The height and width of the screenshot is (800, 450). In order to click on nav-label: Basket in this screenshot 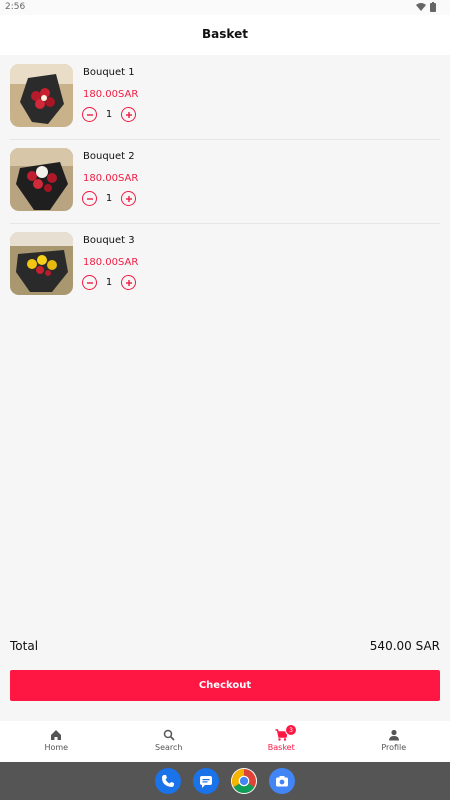, I will do `click(281, 747)`.